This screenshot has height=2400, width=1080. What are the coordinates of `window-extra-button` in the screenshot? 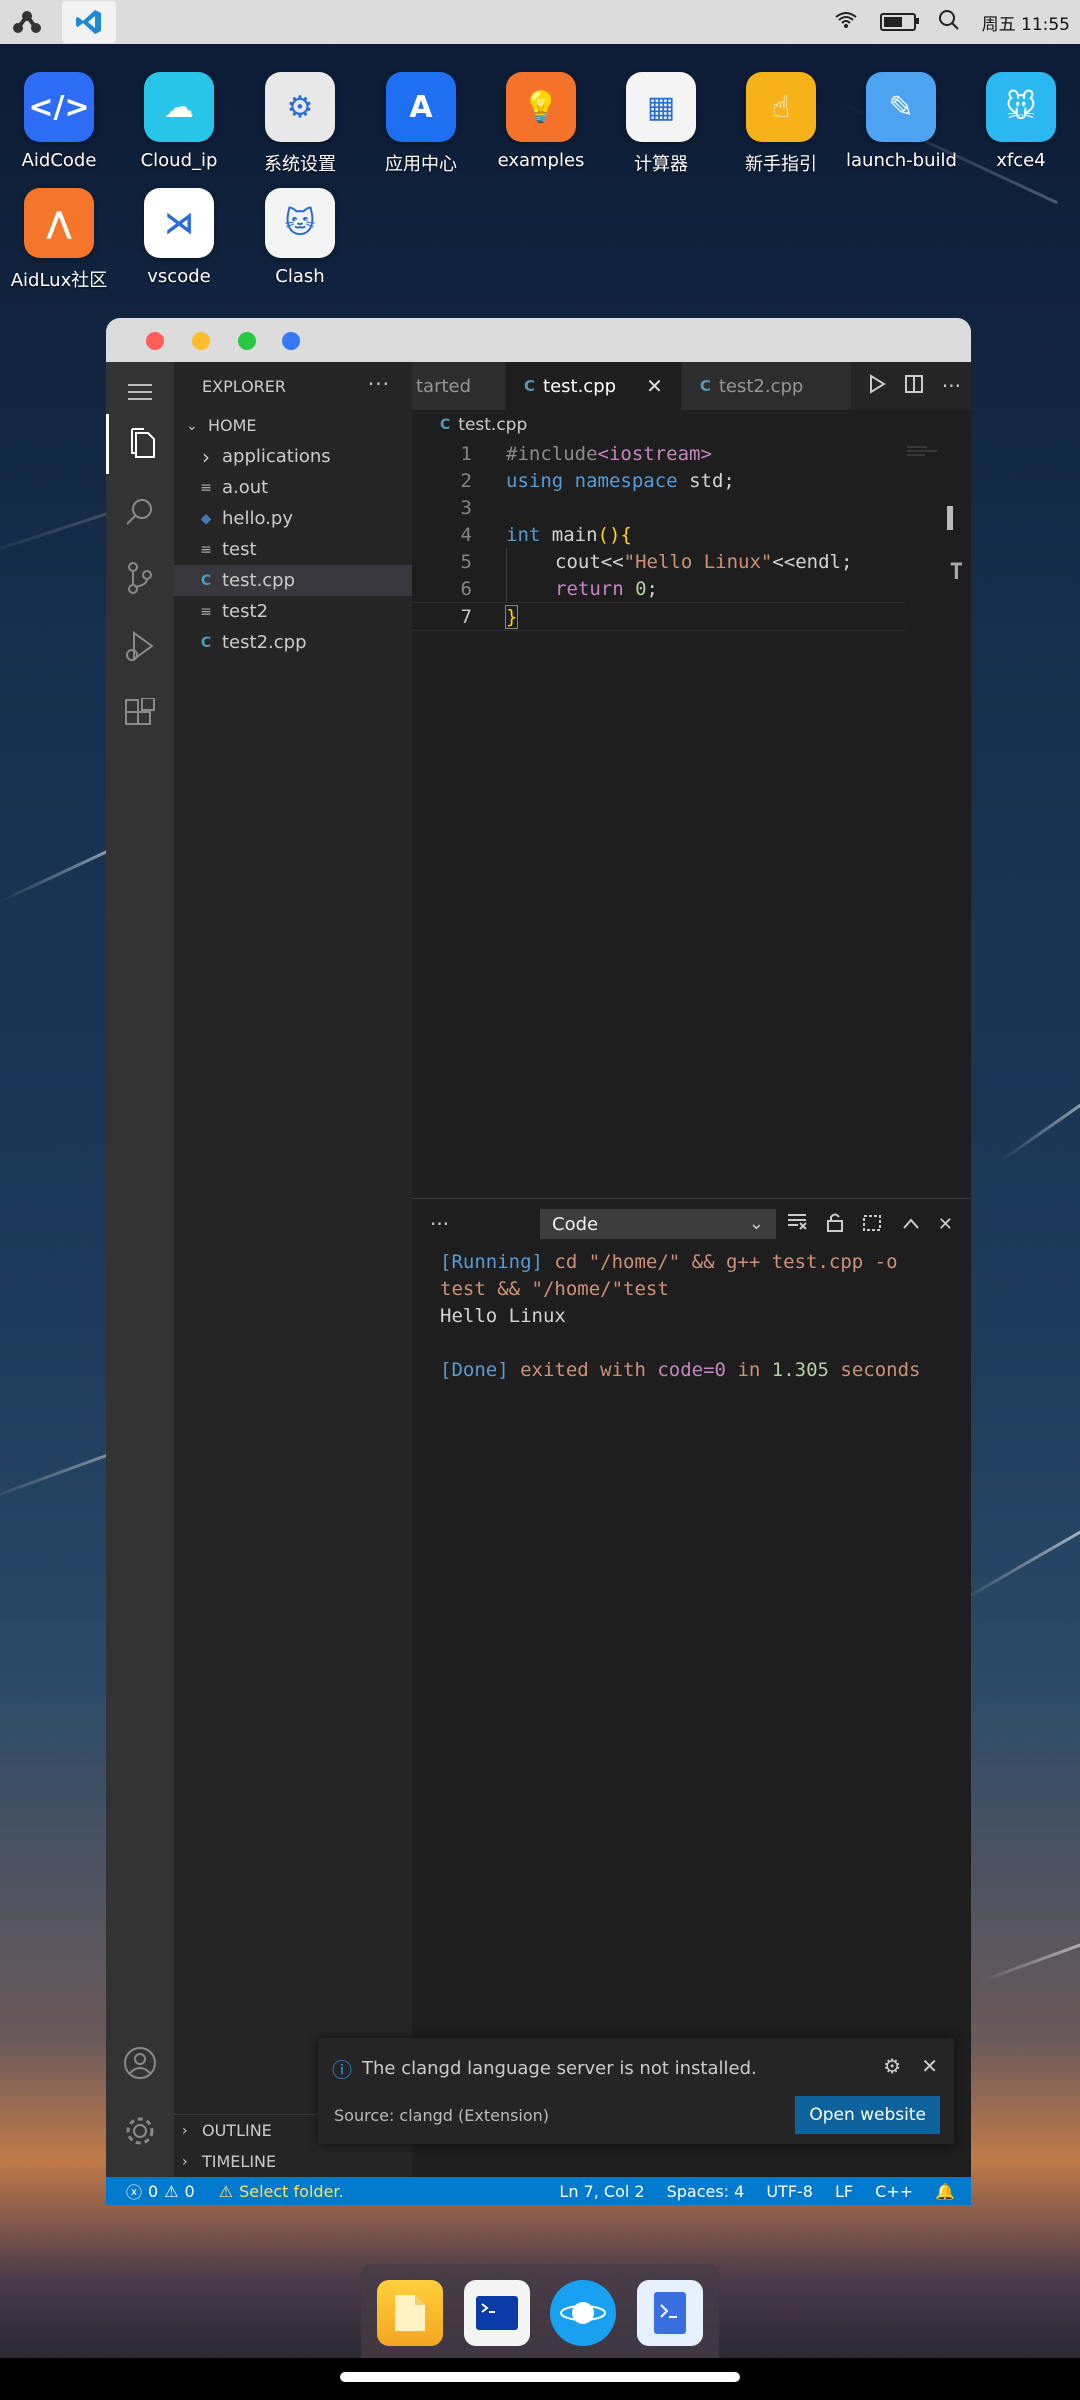 It's located at (291, 341).